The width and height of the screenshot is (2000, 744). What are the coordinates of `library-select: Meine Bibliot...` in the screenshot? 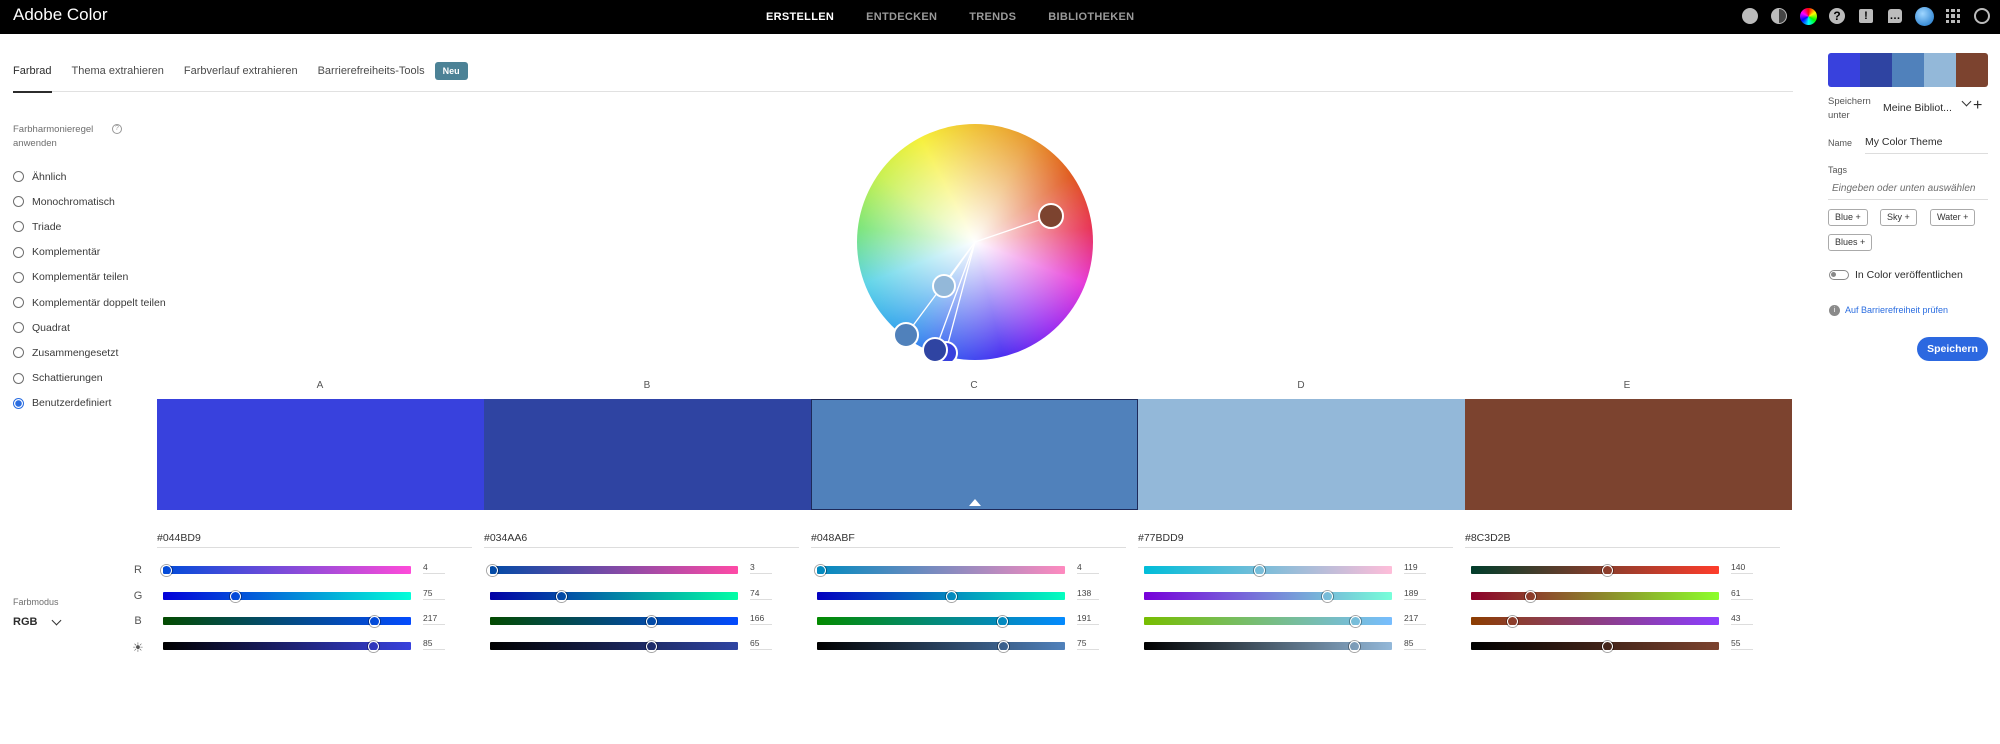 It's located at (1917, 108).